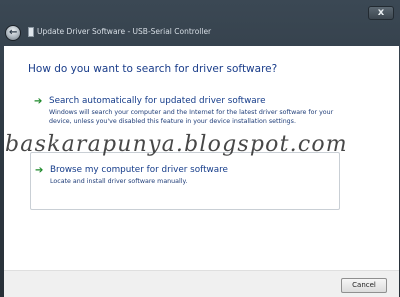  I want to click on dialog-footer: Cancel, so click(201, 283).